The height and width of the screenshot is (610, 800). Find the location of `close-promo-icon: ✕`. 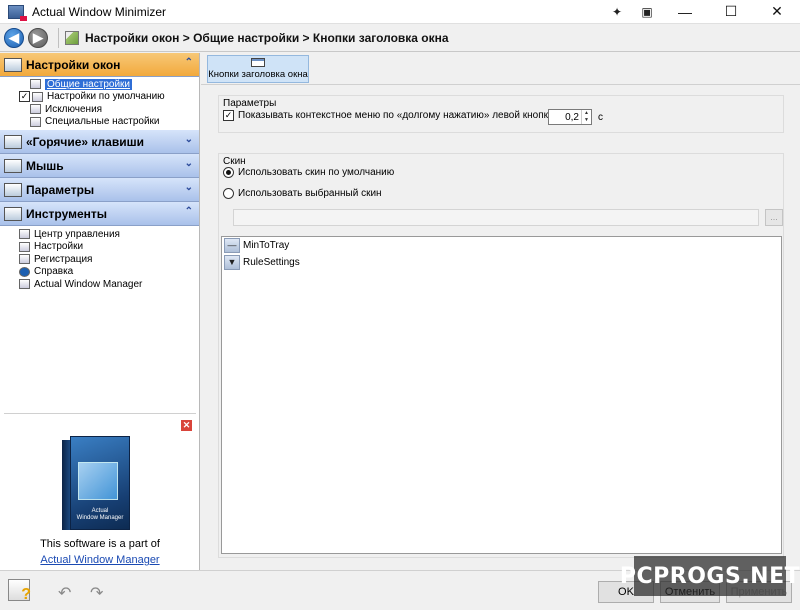

close-promo-icon: ✕ is located at coordinates (186, 425).